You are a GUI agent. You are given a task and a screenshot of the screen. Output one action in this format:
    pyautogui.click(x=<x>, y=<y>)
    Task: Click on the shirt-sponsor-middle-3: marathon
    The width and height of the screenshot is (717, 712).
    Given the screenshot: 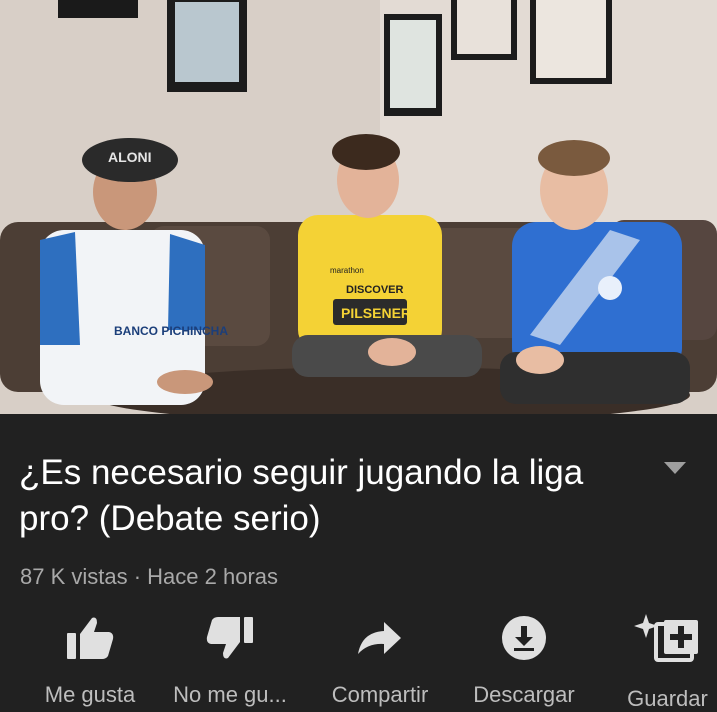 What is the action you would take?
    pyautogui.click(x=347, y=270)
    